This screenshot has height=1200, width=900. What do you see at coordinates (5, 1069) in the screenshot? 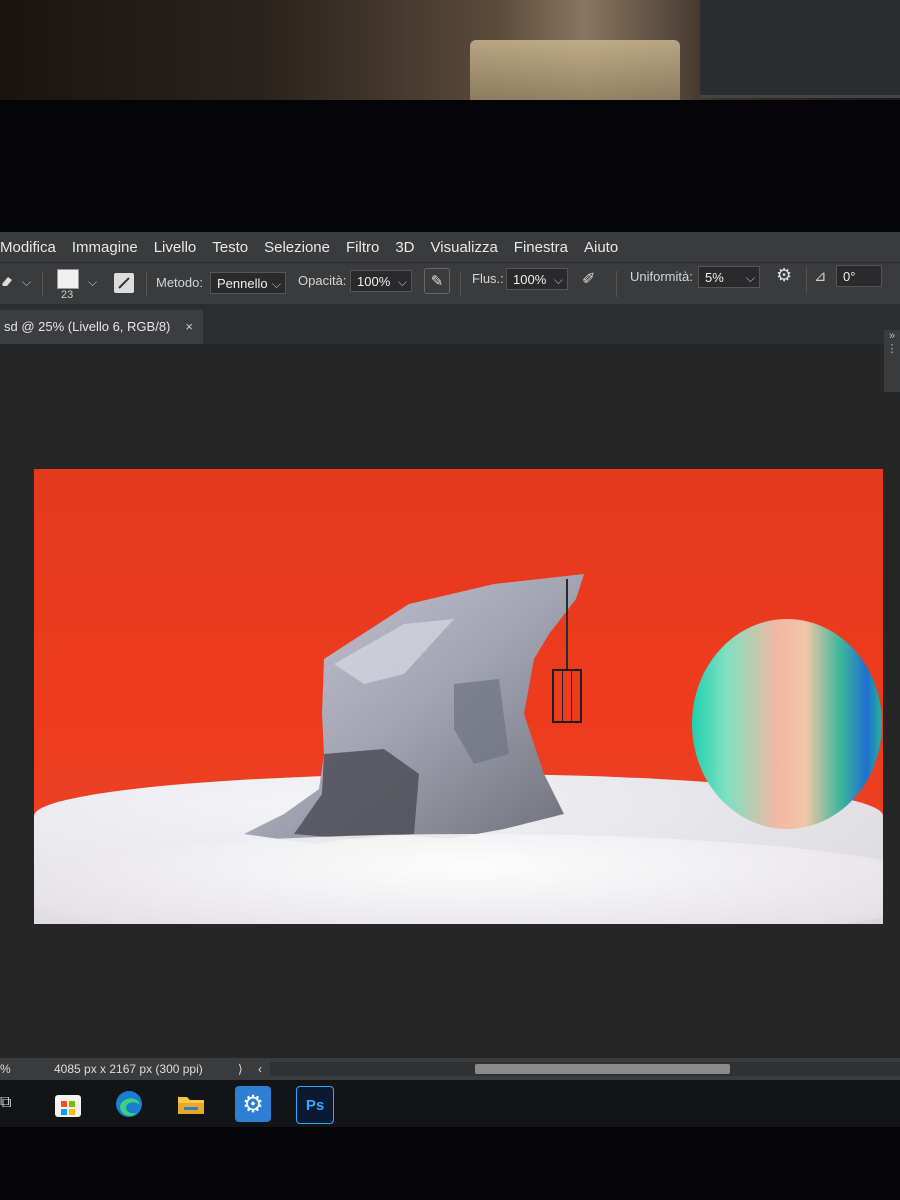
I see `zoom-readout: %` at bounding box center [5, 1069].